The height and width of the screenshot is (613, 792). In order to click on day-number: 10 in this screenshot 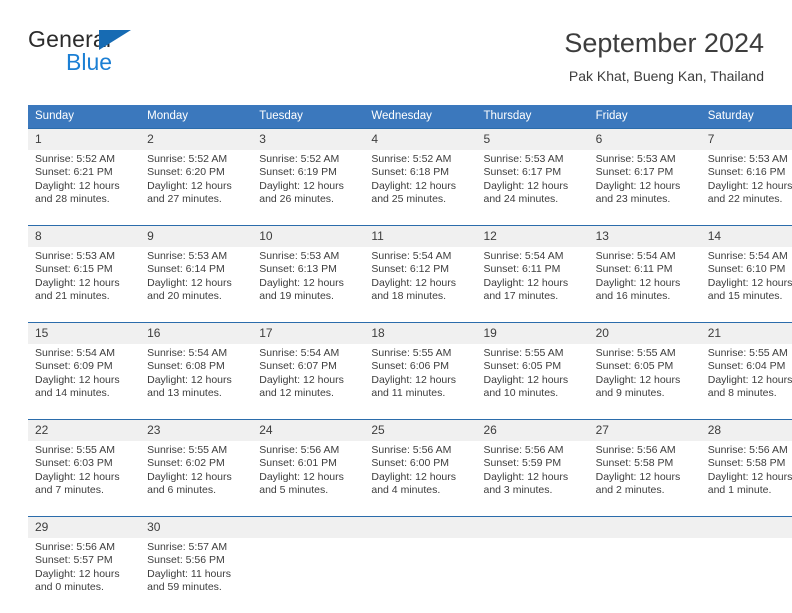, I will do `click(308, 237)`.